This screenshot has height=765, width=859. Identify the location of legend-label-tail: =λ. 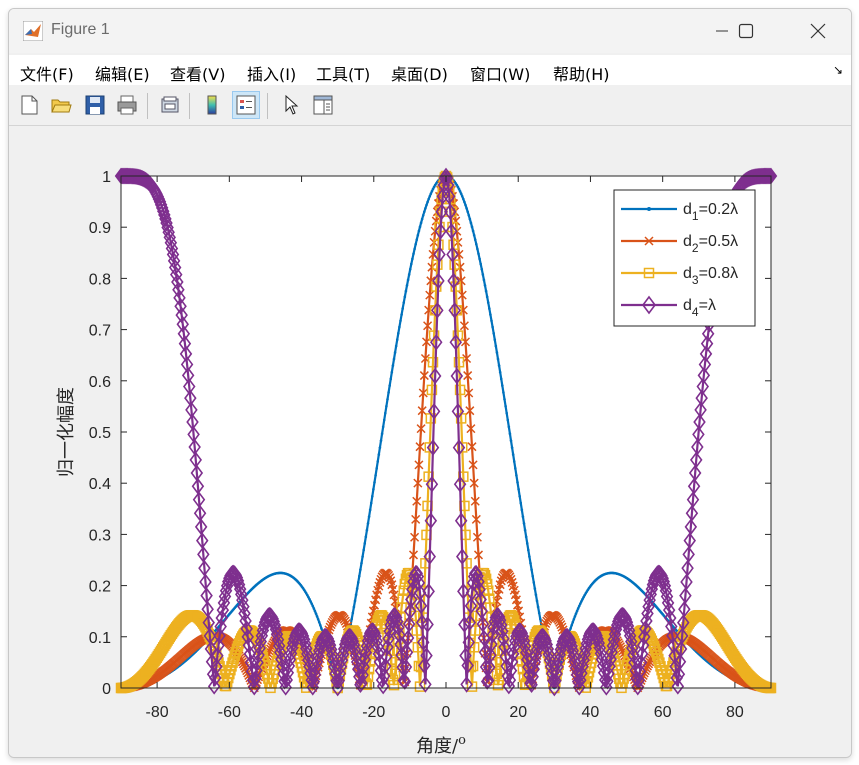
(707, 305).